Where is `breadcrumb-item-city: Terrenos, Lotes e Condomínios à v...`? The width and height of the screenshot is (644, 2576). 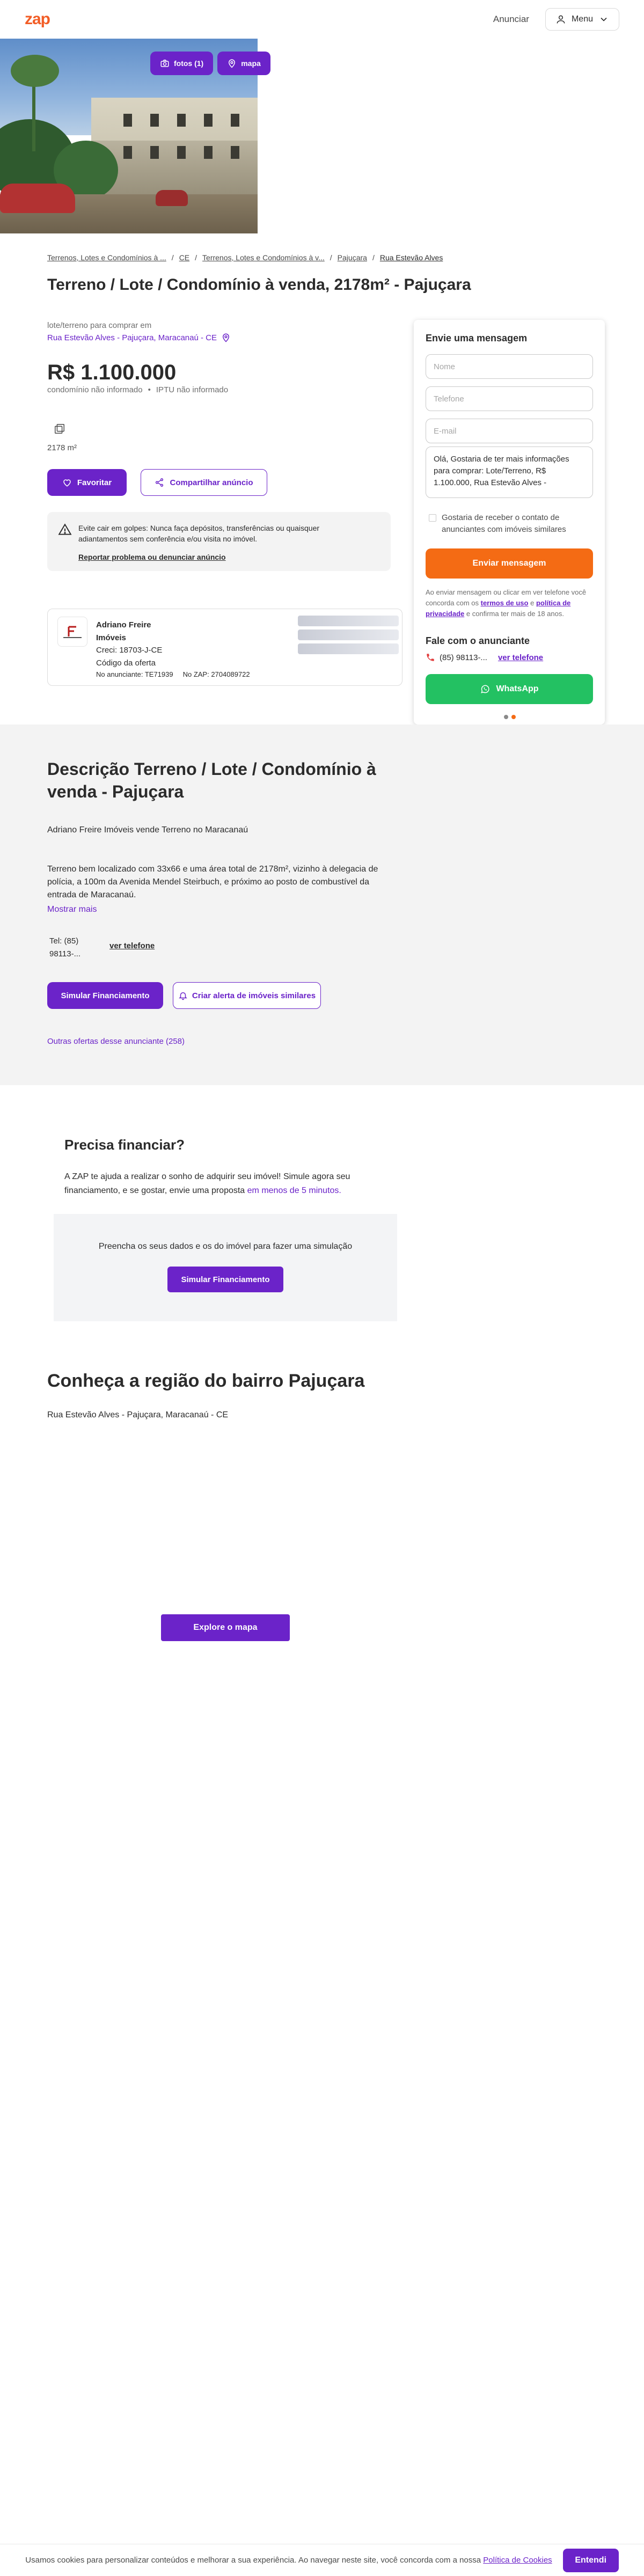
breadcrumb-item-city: Terrenos, Lotes e Condomínios à v... is located at coordinates (263, 257).